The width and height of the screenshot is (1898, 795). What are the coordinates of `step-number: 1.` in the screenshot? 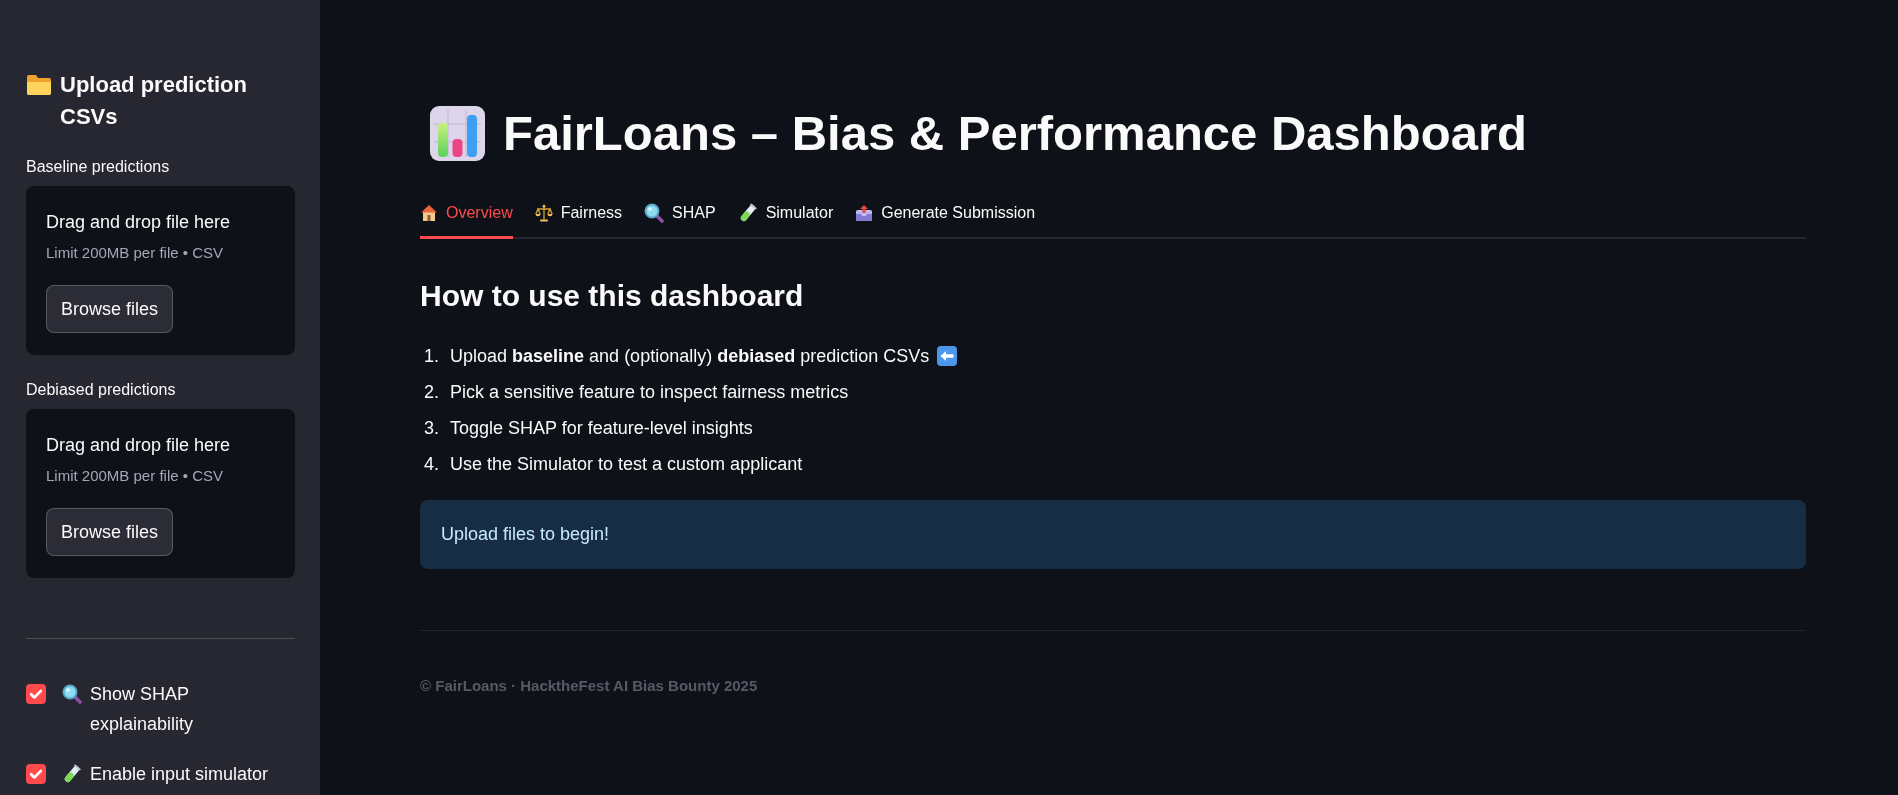 It's located at (432, 356).